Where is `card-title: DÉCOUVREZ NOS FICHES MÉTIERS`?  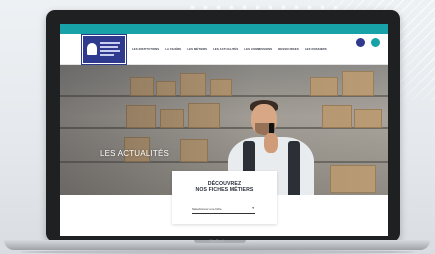 card-title: DÉCOUVREZ NOS FICHES MÉTIERS is located at coordinates (224, 187).